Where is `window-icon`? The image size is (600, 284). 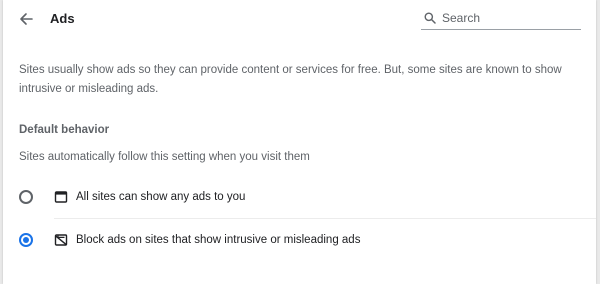 window-icon is located at coordinates (61, 197).